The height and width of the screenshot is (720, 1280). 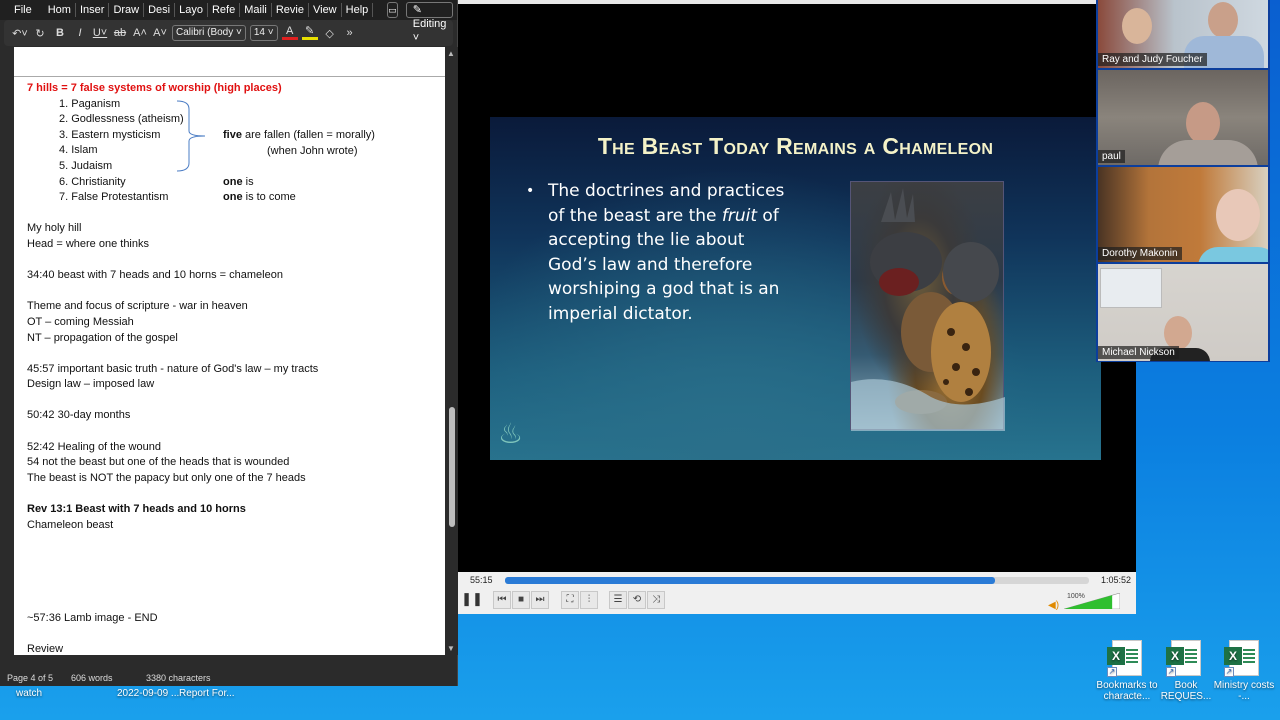 What do you see at coordinates (330, 33) in the screenshot?
I see `shading-button: ◇` at bounding box center [330, 33].